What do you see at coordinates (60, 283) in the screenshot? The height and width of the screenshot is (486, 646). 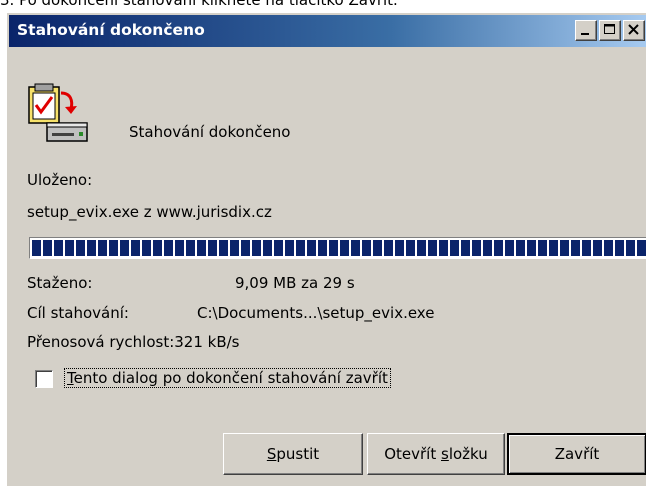 I see `downloaded-label: Staženo:` at bounding box center [60, 283].